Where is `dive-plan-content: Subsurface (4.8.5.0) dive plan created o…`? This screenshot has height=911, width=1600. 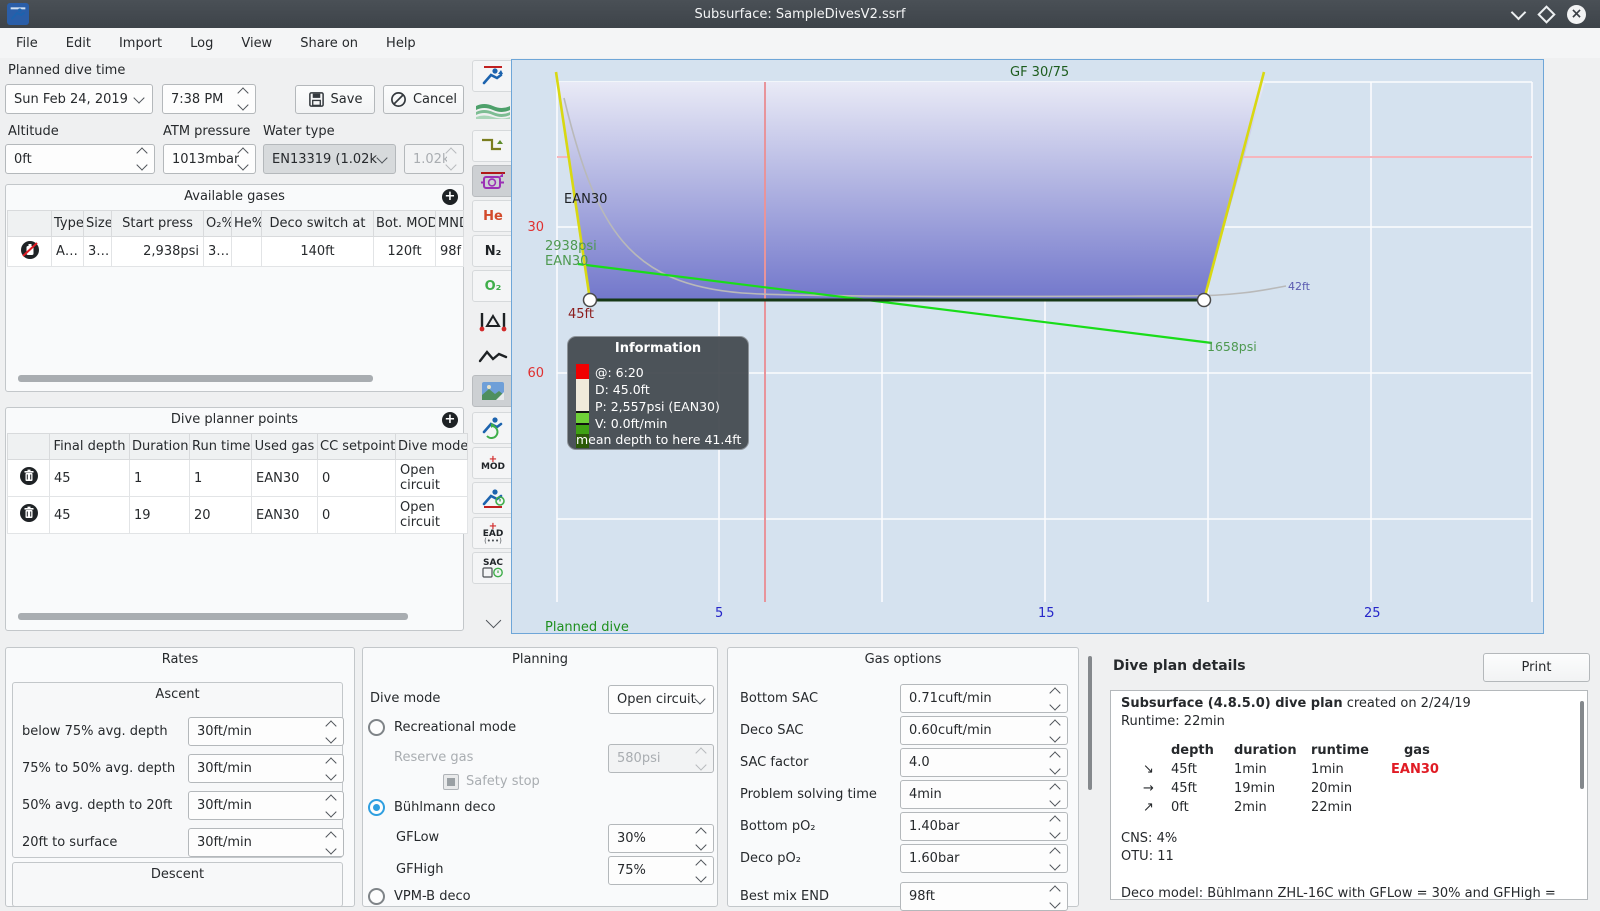
dive-plan-content: Subsurface (4.8.5.0) dive plan created o… is located at coordinates (1349, 795).